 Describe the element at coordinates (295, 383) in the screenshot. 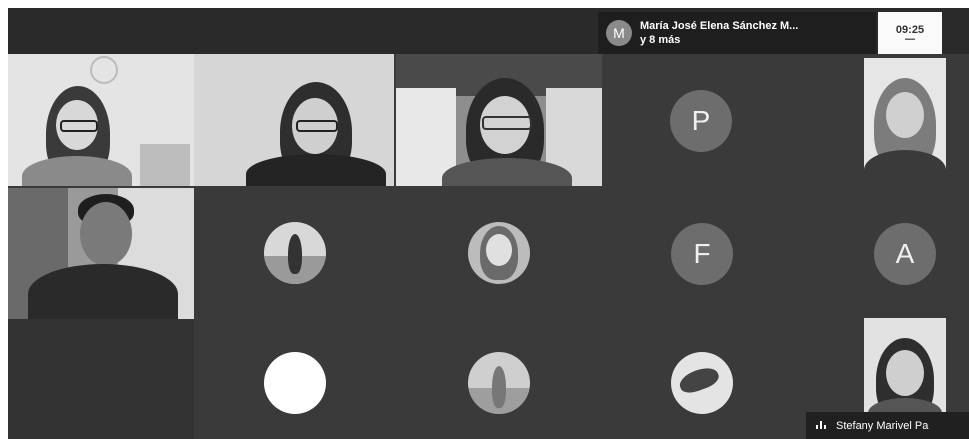

I see `participant-avatar-blank` at that location.